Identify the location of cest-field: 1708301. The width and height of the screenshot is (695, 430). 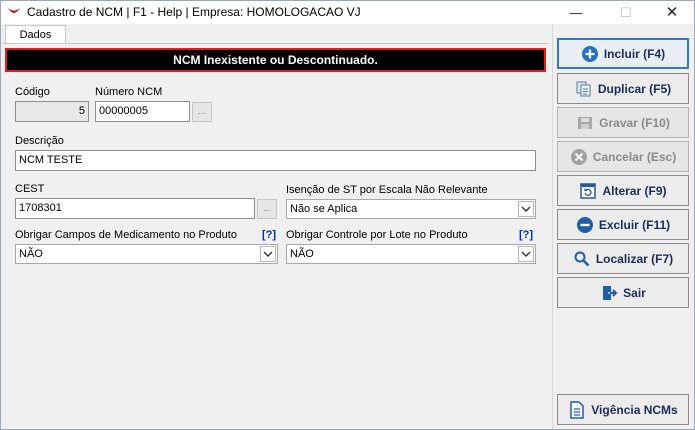
(135, 208).